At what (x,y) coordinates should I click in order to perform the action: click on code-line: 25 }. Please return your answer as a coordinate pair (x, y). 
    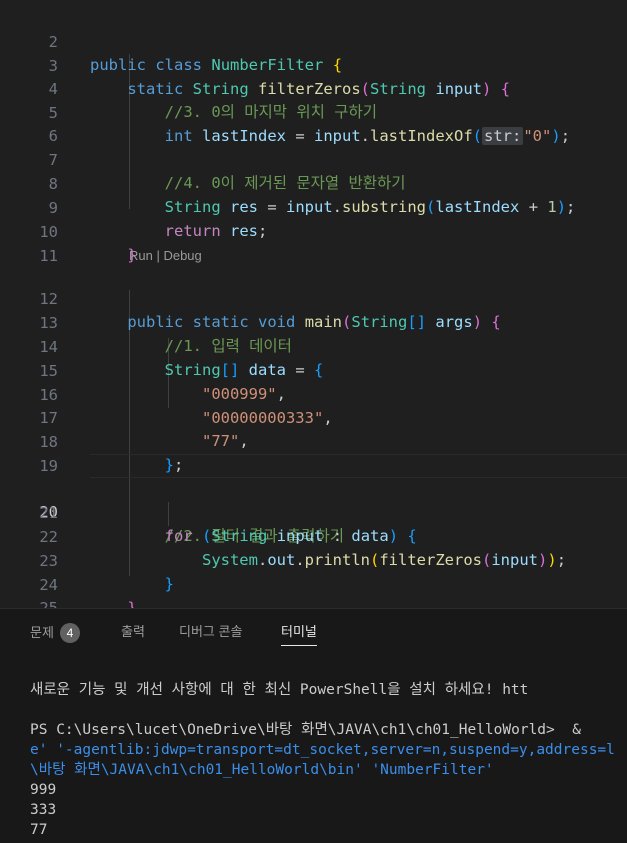
    Looking at the image, I should click on (313, 591).